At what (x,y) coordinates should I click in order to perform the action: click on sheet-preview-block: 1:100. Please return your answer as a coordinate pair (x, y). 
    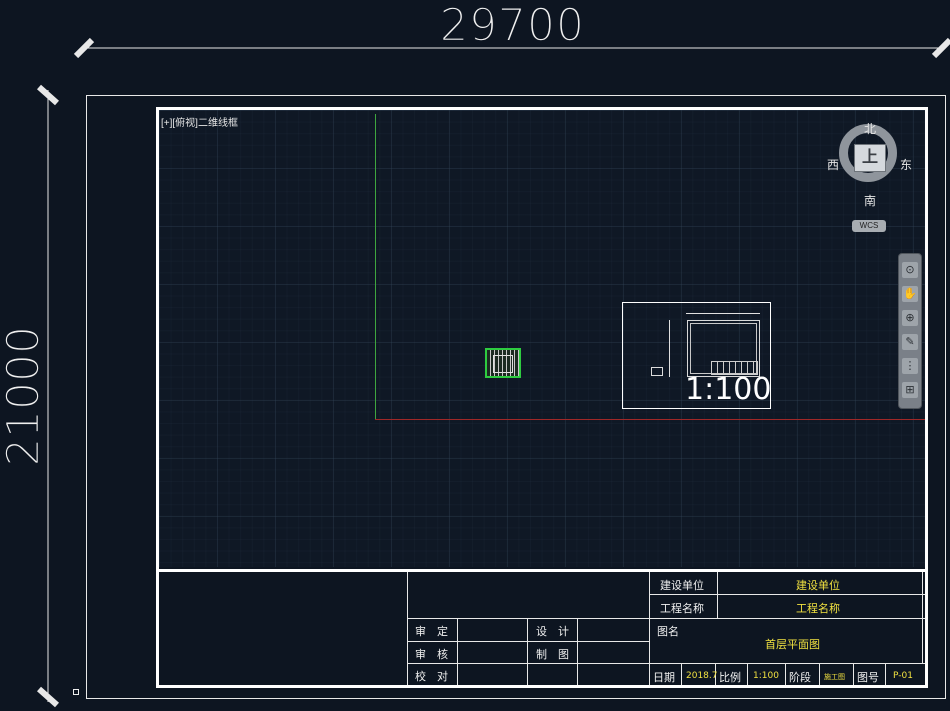
    Looking at the image, I should click on (696, 355).